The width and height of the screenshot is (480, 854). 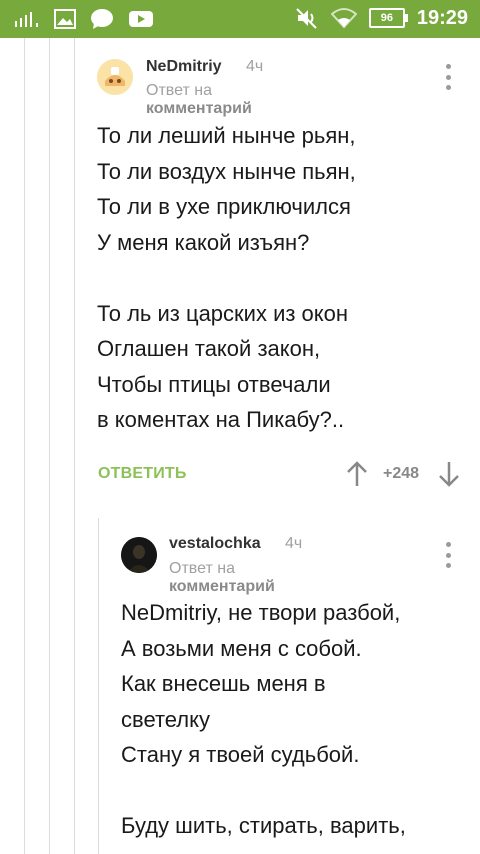 I want to click on wifi-icon, so click(x=343, y=18).